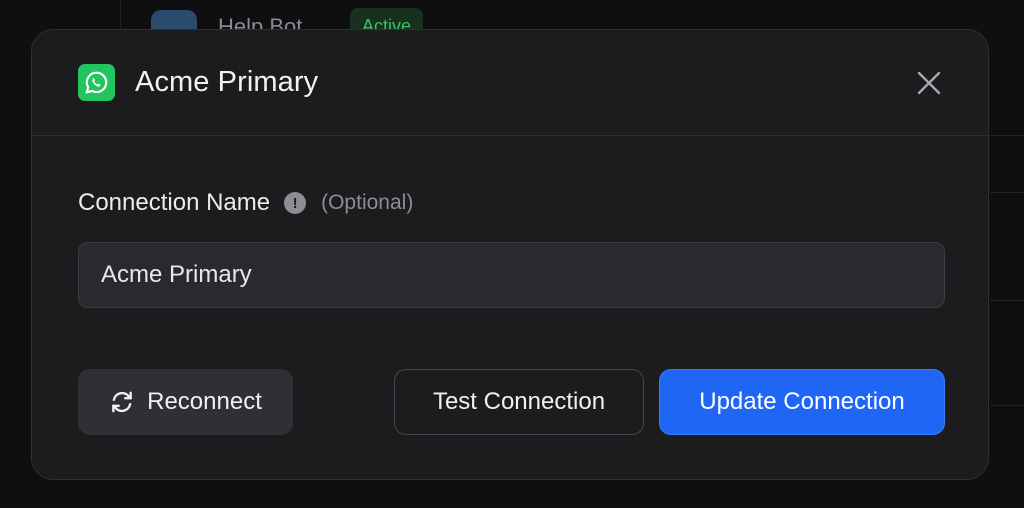  What do you see at coordinates (204, 401) in the screenshot?
I see `reconnect-label: Reconnect` at bounding box center [204, 401].